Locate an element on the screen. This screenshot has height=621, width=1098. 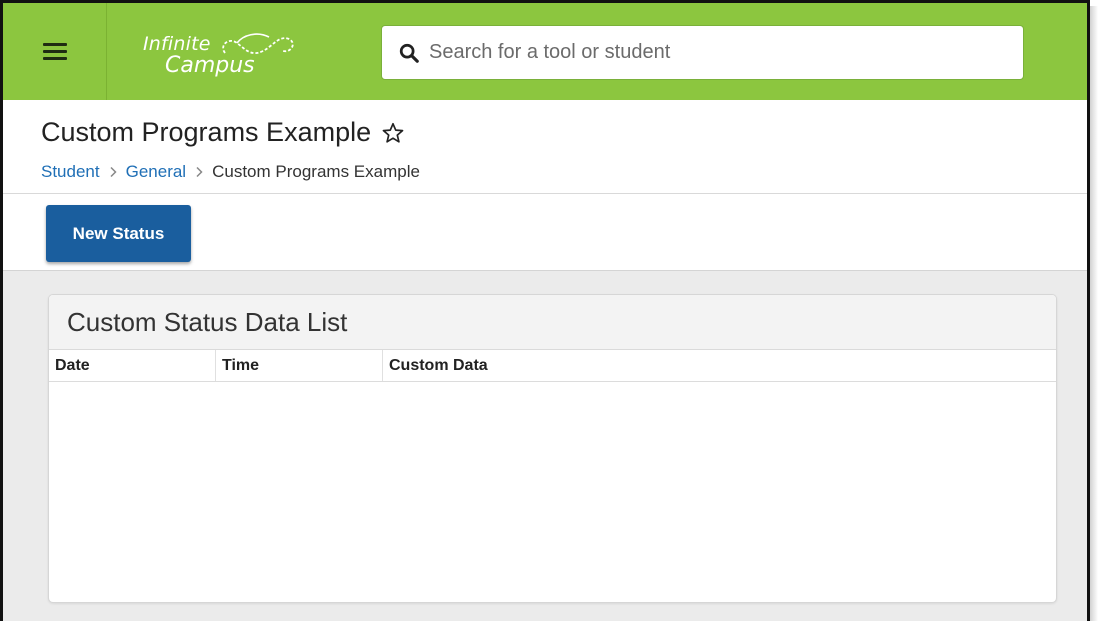
search-icon is located at coordinates (409, 53).